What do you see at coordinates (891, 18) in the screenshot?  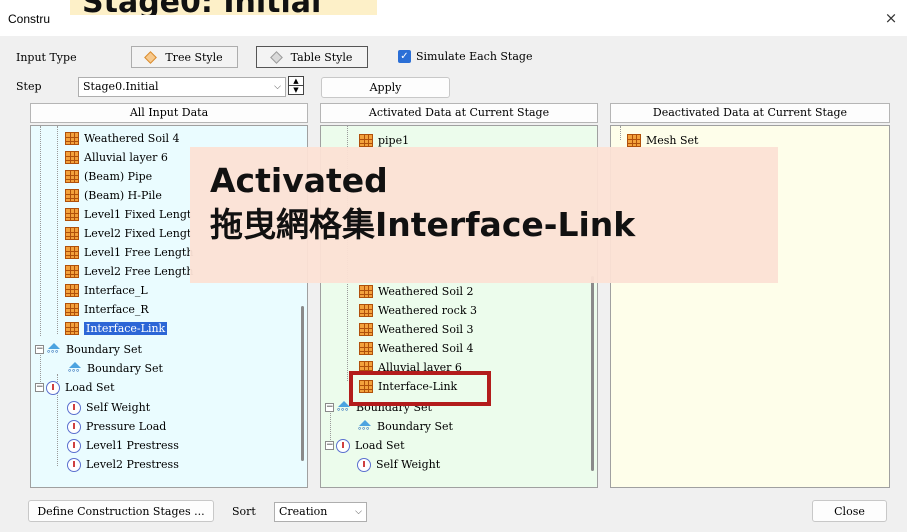 I see `close-icon: ×` at bounding box center [891, 18].